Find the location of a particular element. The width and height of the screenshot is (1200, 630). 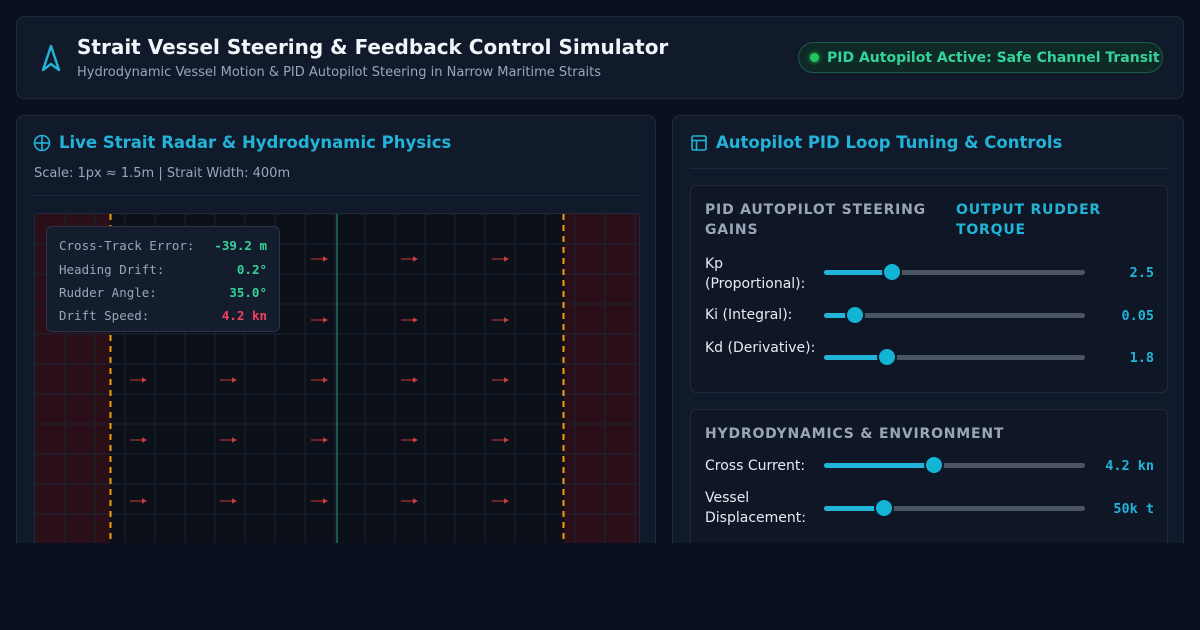

kp-slider is located at coordinates (954, 272).